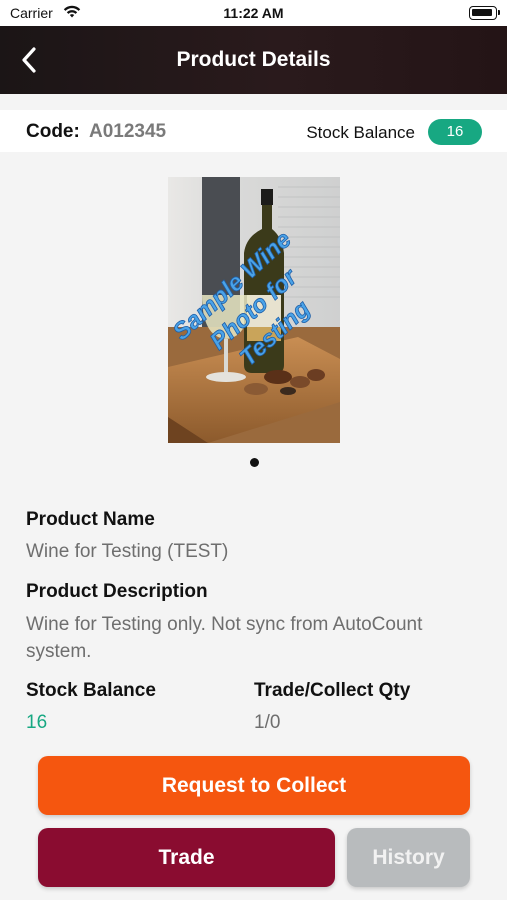 This screenshot has height=900, width=507. I want to click on stock-balance-field-value: 16, so click(37, 722).